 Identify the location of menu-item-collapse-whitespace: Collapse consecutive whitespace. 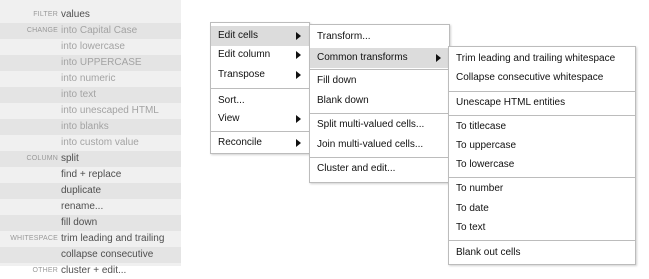
(542, 78).